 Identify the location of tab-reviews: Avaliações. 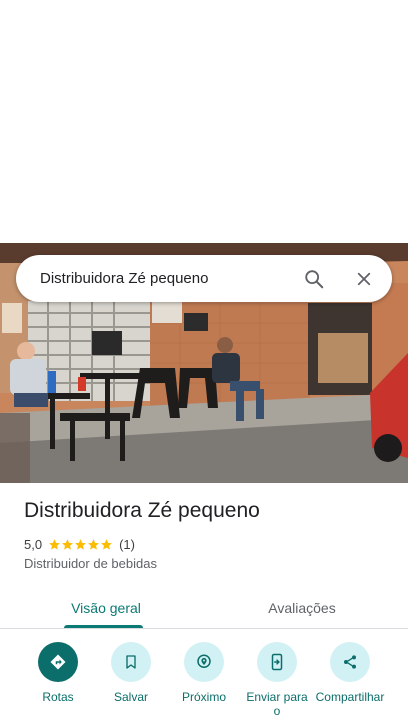
(302, 608).